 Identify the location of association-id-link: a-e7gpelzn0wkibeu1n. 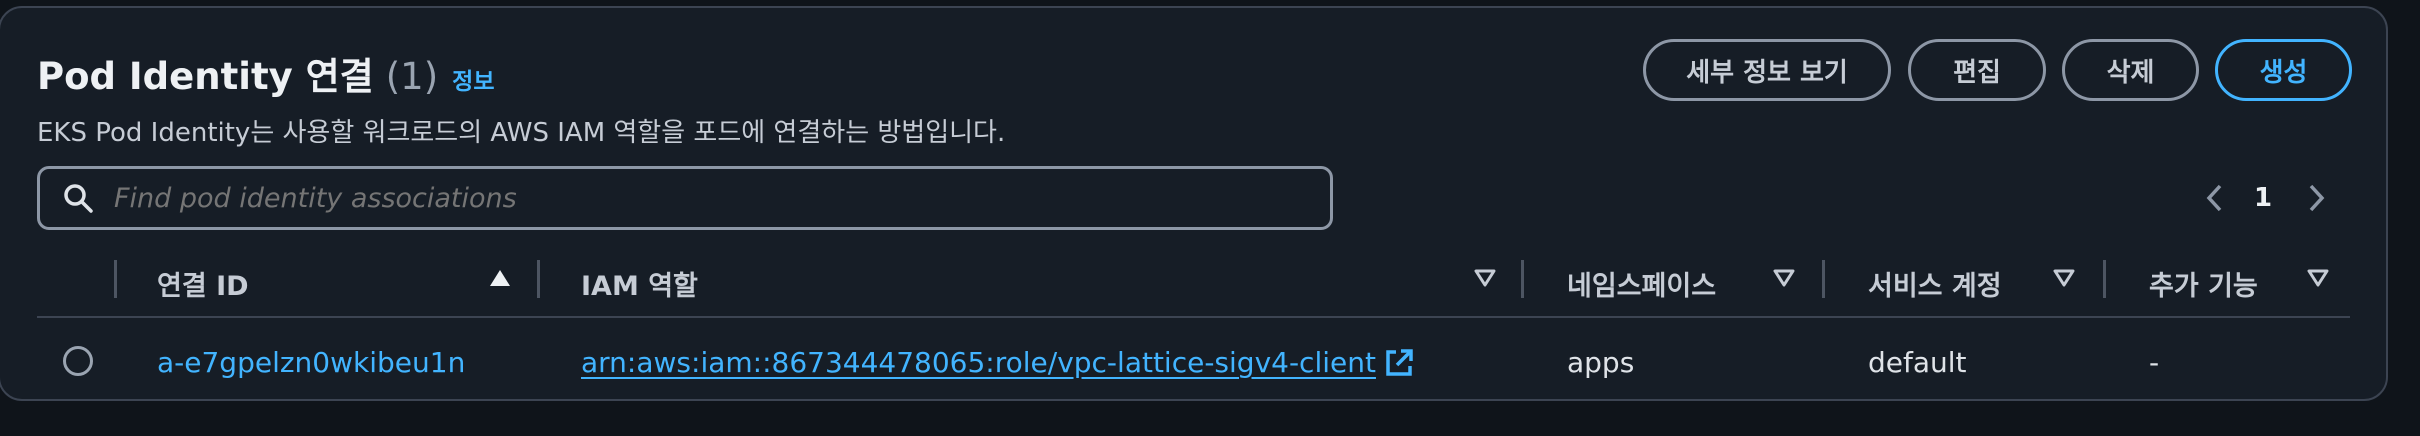
(311, 362).